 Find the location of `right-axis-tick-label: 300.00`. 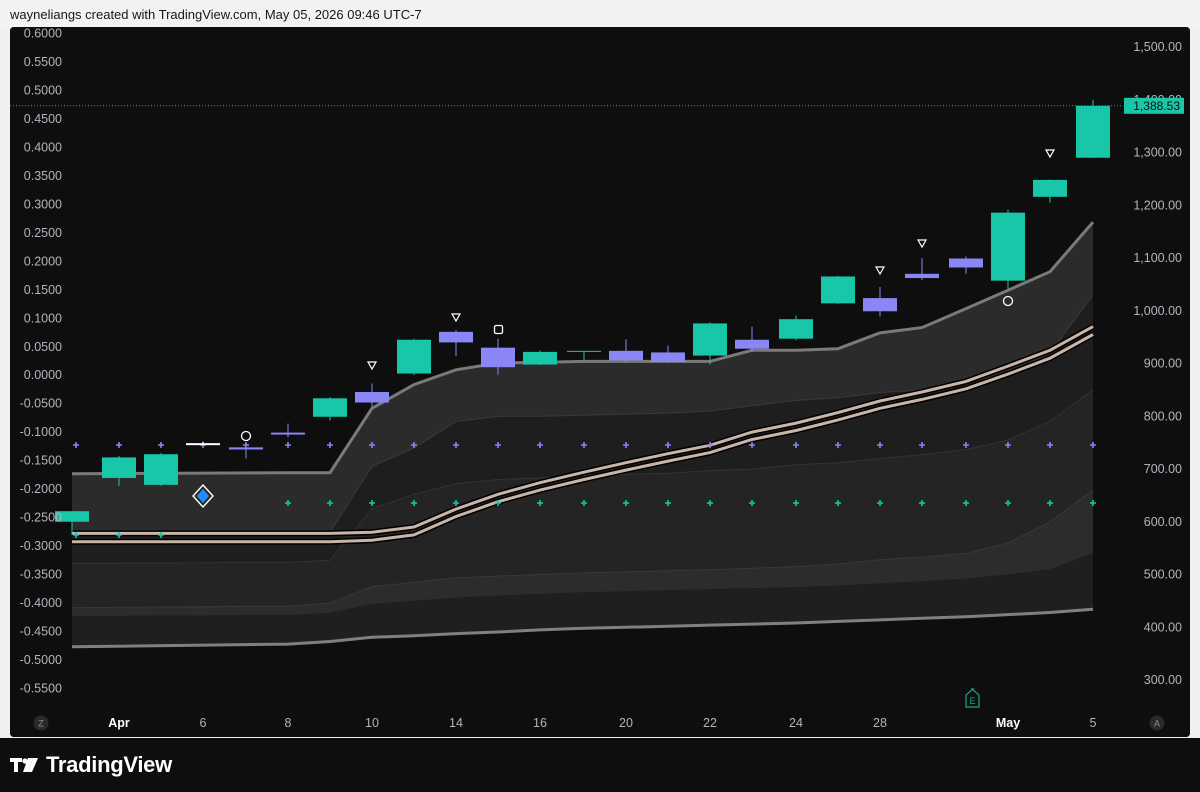

right-axis-tick-label: 300.00 is located at coordinates (1163, 680).